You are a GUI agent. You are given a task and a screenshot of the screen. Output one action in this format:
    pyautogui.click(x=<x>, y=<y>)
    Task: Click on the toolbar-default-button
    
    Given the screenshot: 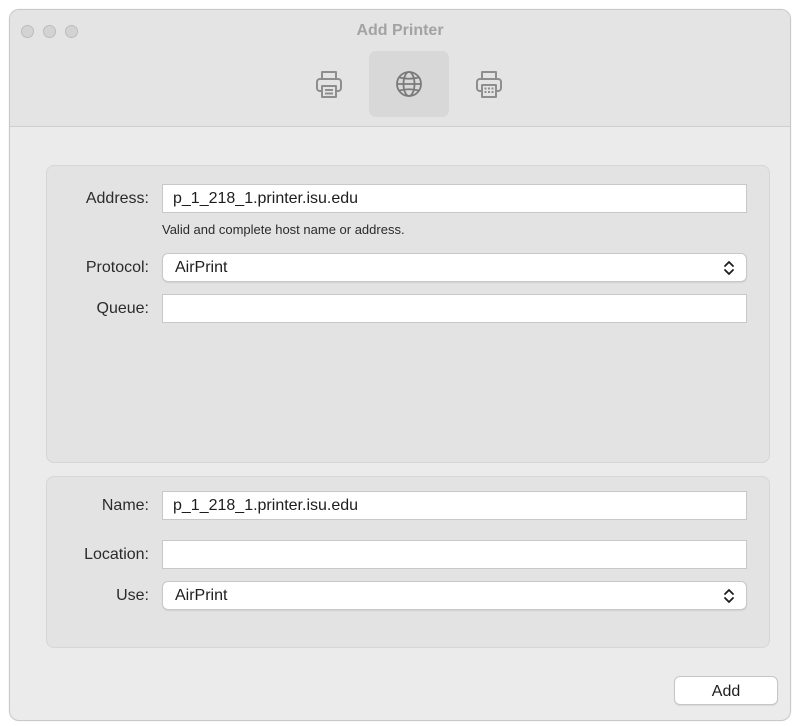 What is the action you would take?
    pyautogui.click(x=329, y=84)
    